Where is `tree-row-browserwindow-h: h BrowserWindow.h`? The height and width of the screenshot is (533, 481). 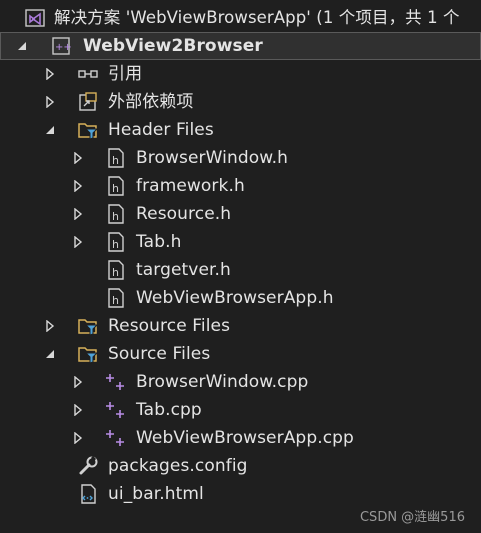
tree-row-browserwindow-h: h BrowserWindow.h is located at coordinates (240, 158).